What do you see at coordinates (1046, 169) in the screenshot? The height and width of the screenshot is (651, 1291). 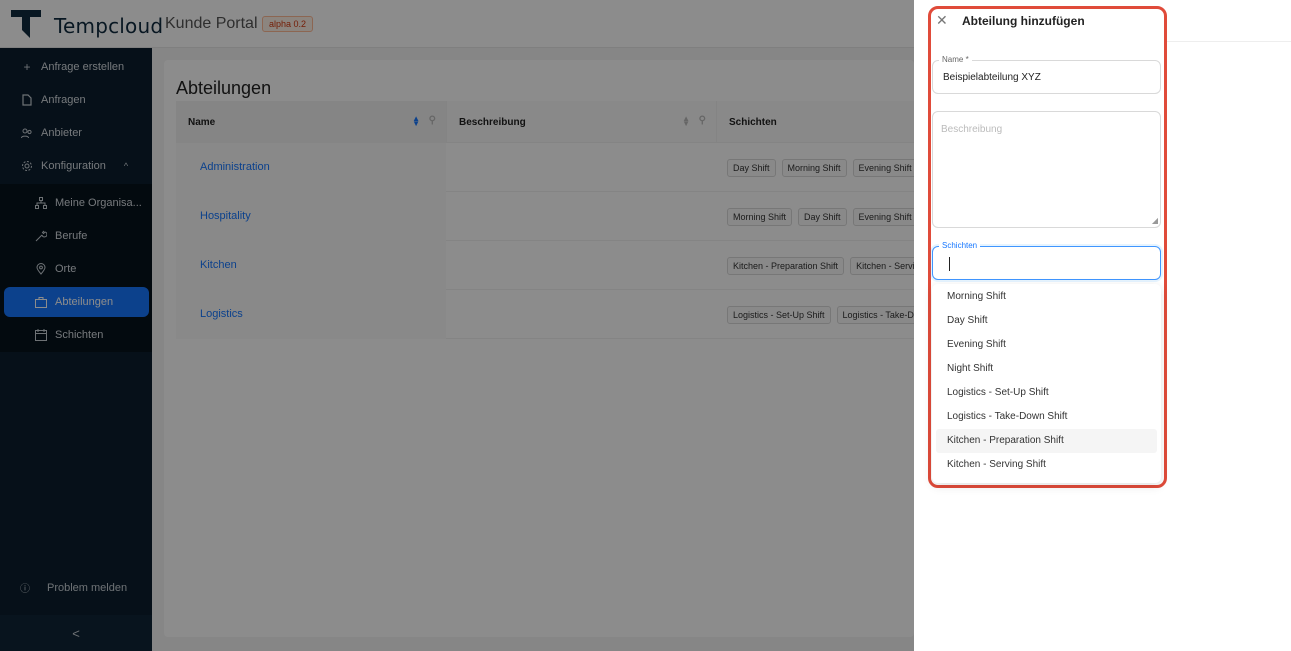 I see `description-field: Beschreibung ◢` at bounding box center [1046, 169].